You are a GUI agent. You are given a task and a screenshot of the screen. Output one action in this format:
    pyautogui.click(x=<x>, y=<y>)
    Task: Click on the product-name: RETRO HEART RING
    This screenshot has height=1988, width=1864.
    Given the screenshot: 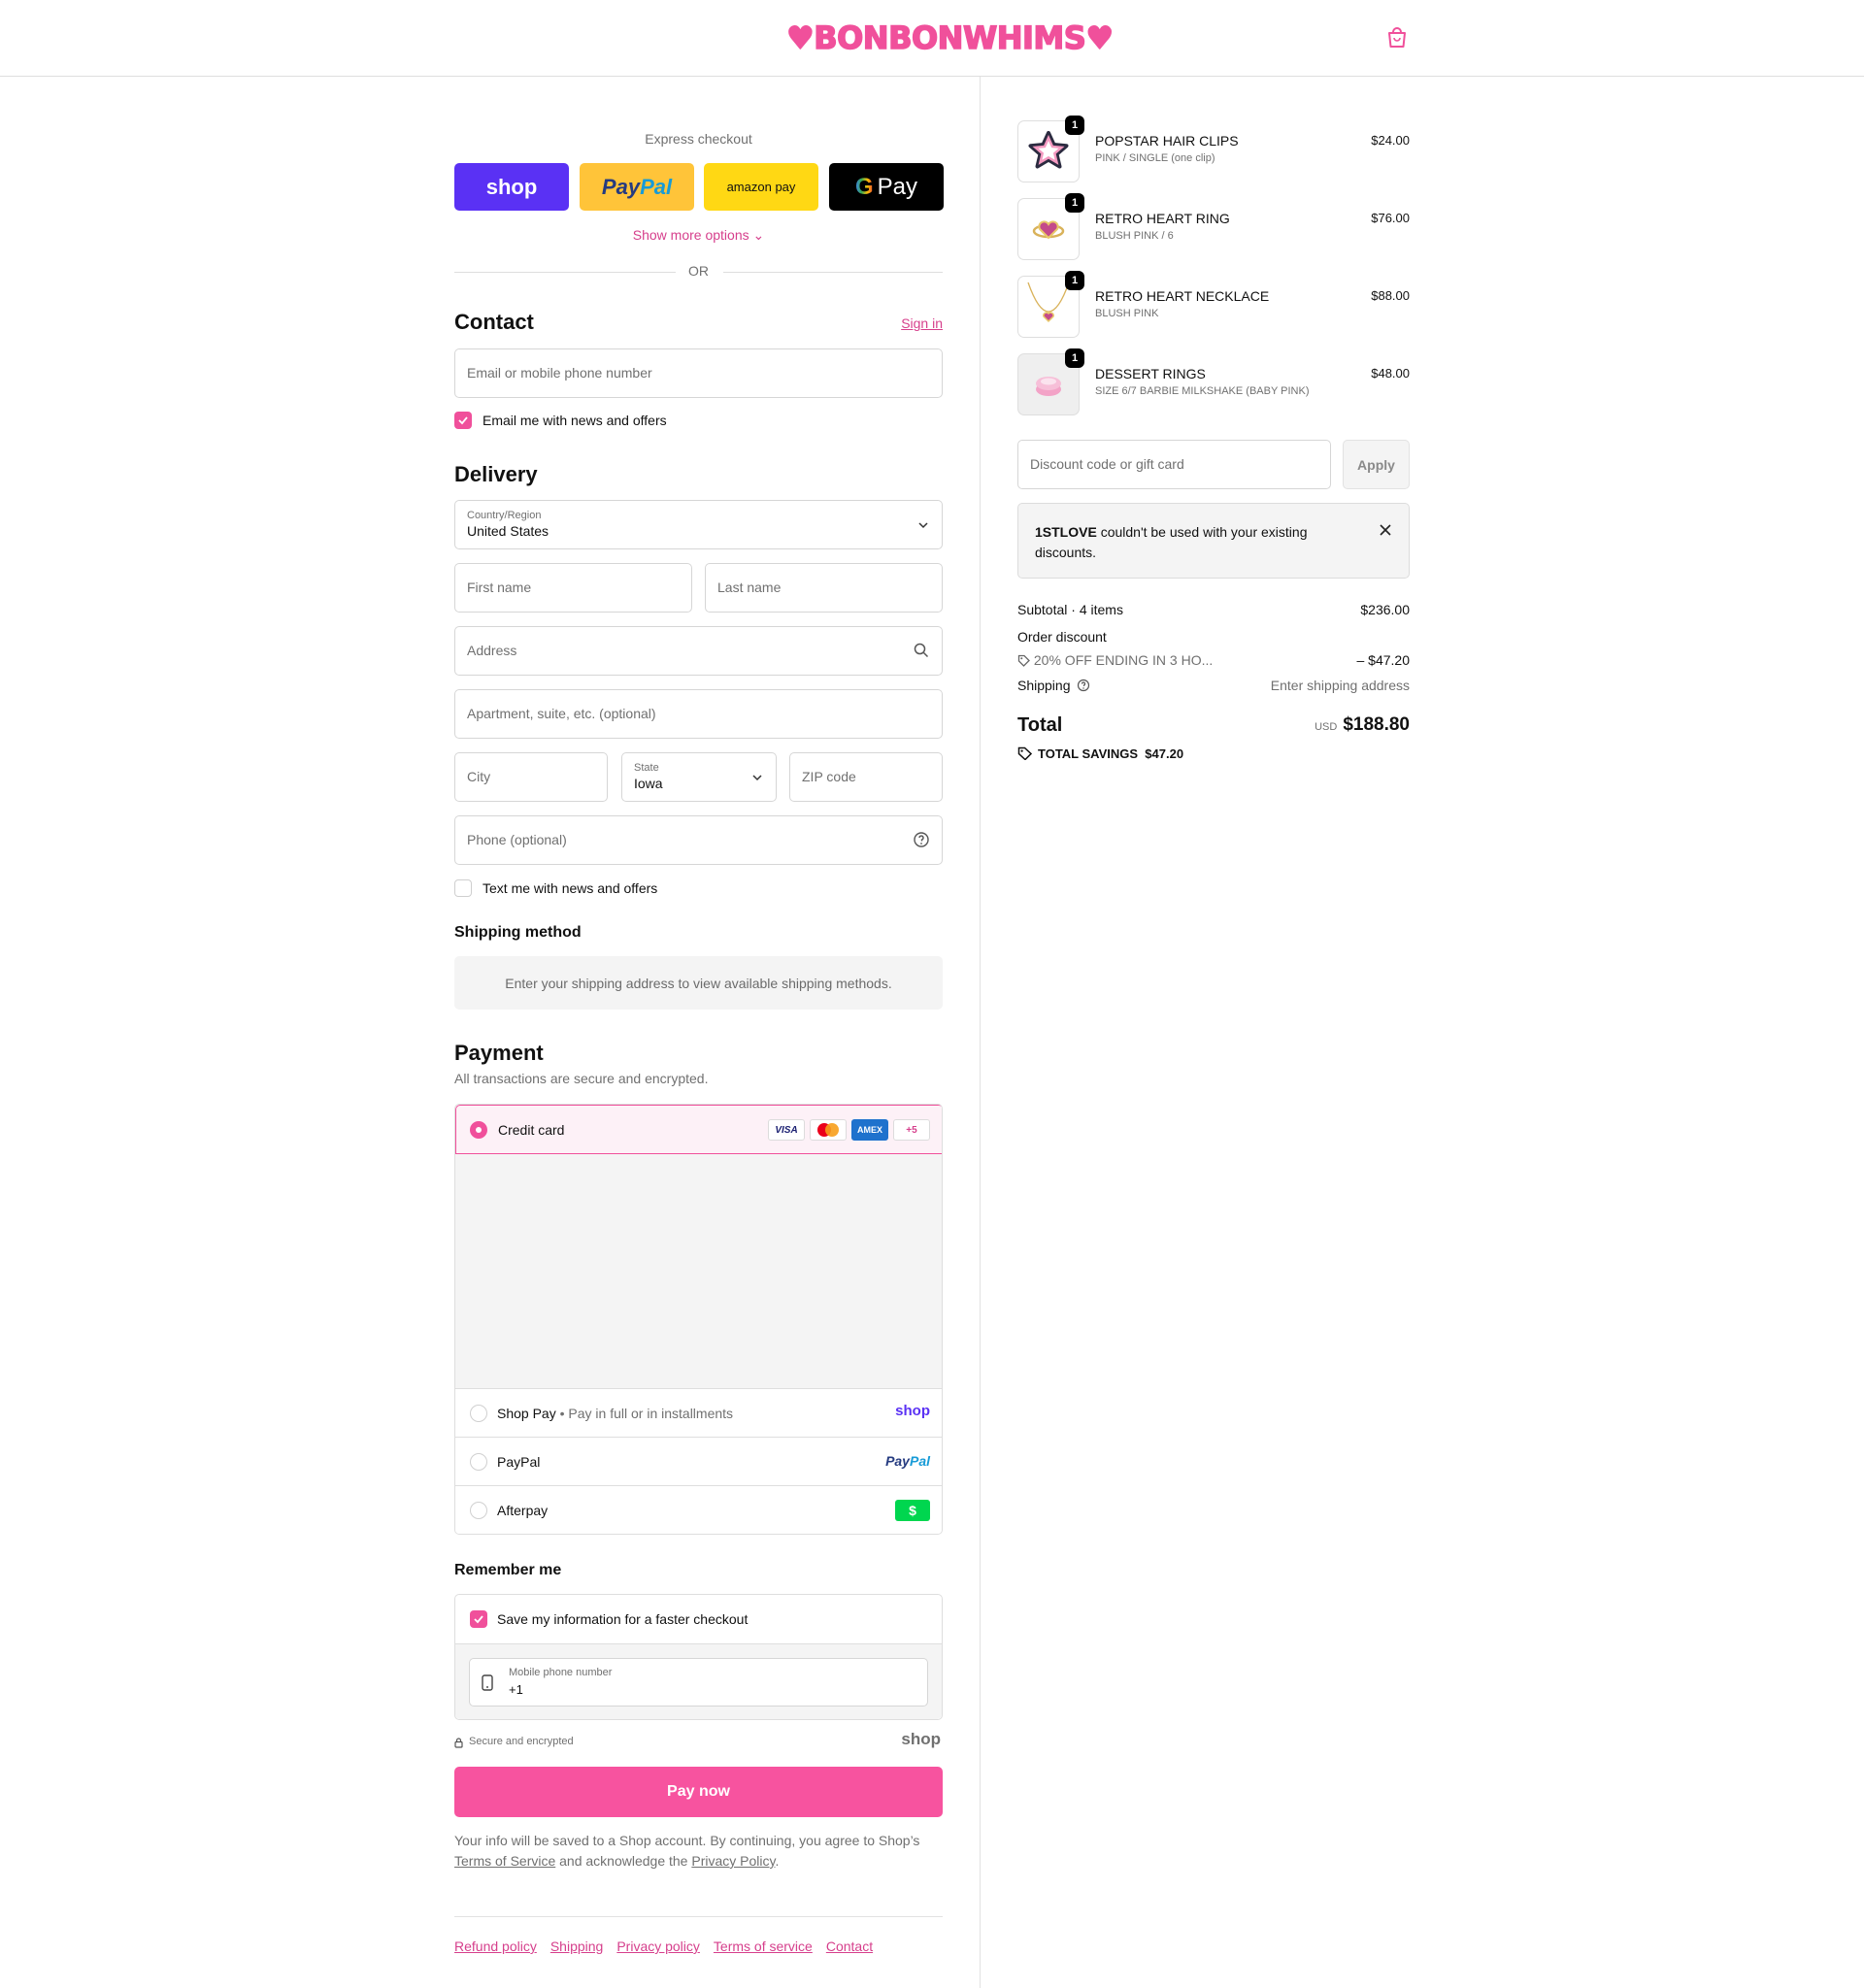 What is the action you would take?
    pyautogui.click(x=1162, y=219)
    